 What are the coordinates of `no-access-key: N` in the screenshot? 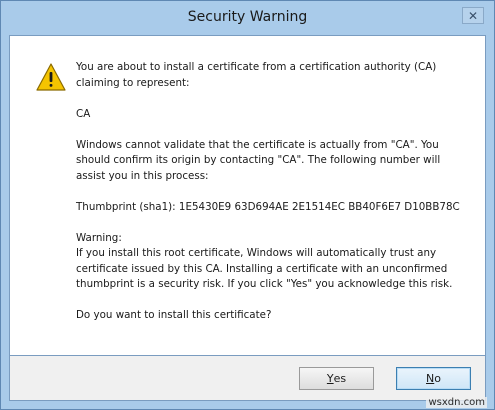 It's located at (430, 378).